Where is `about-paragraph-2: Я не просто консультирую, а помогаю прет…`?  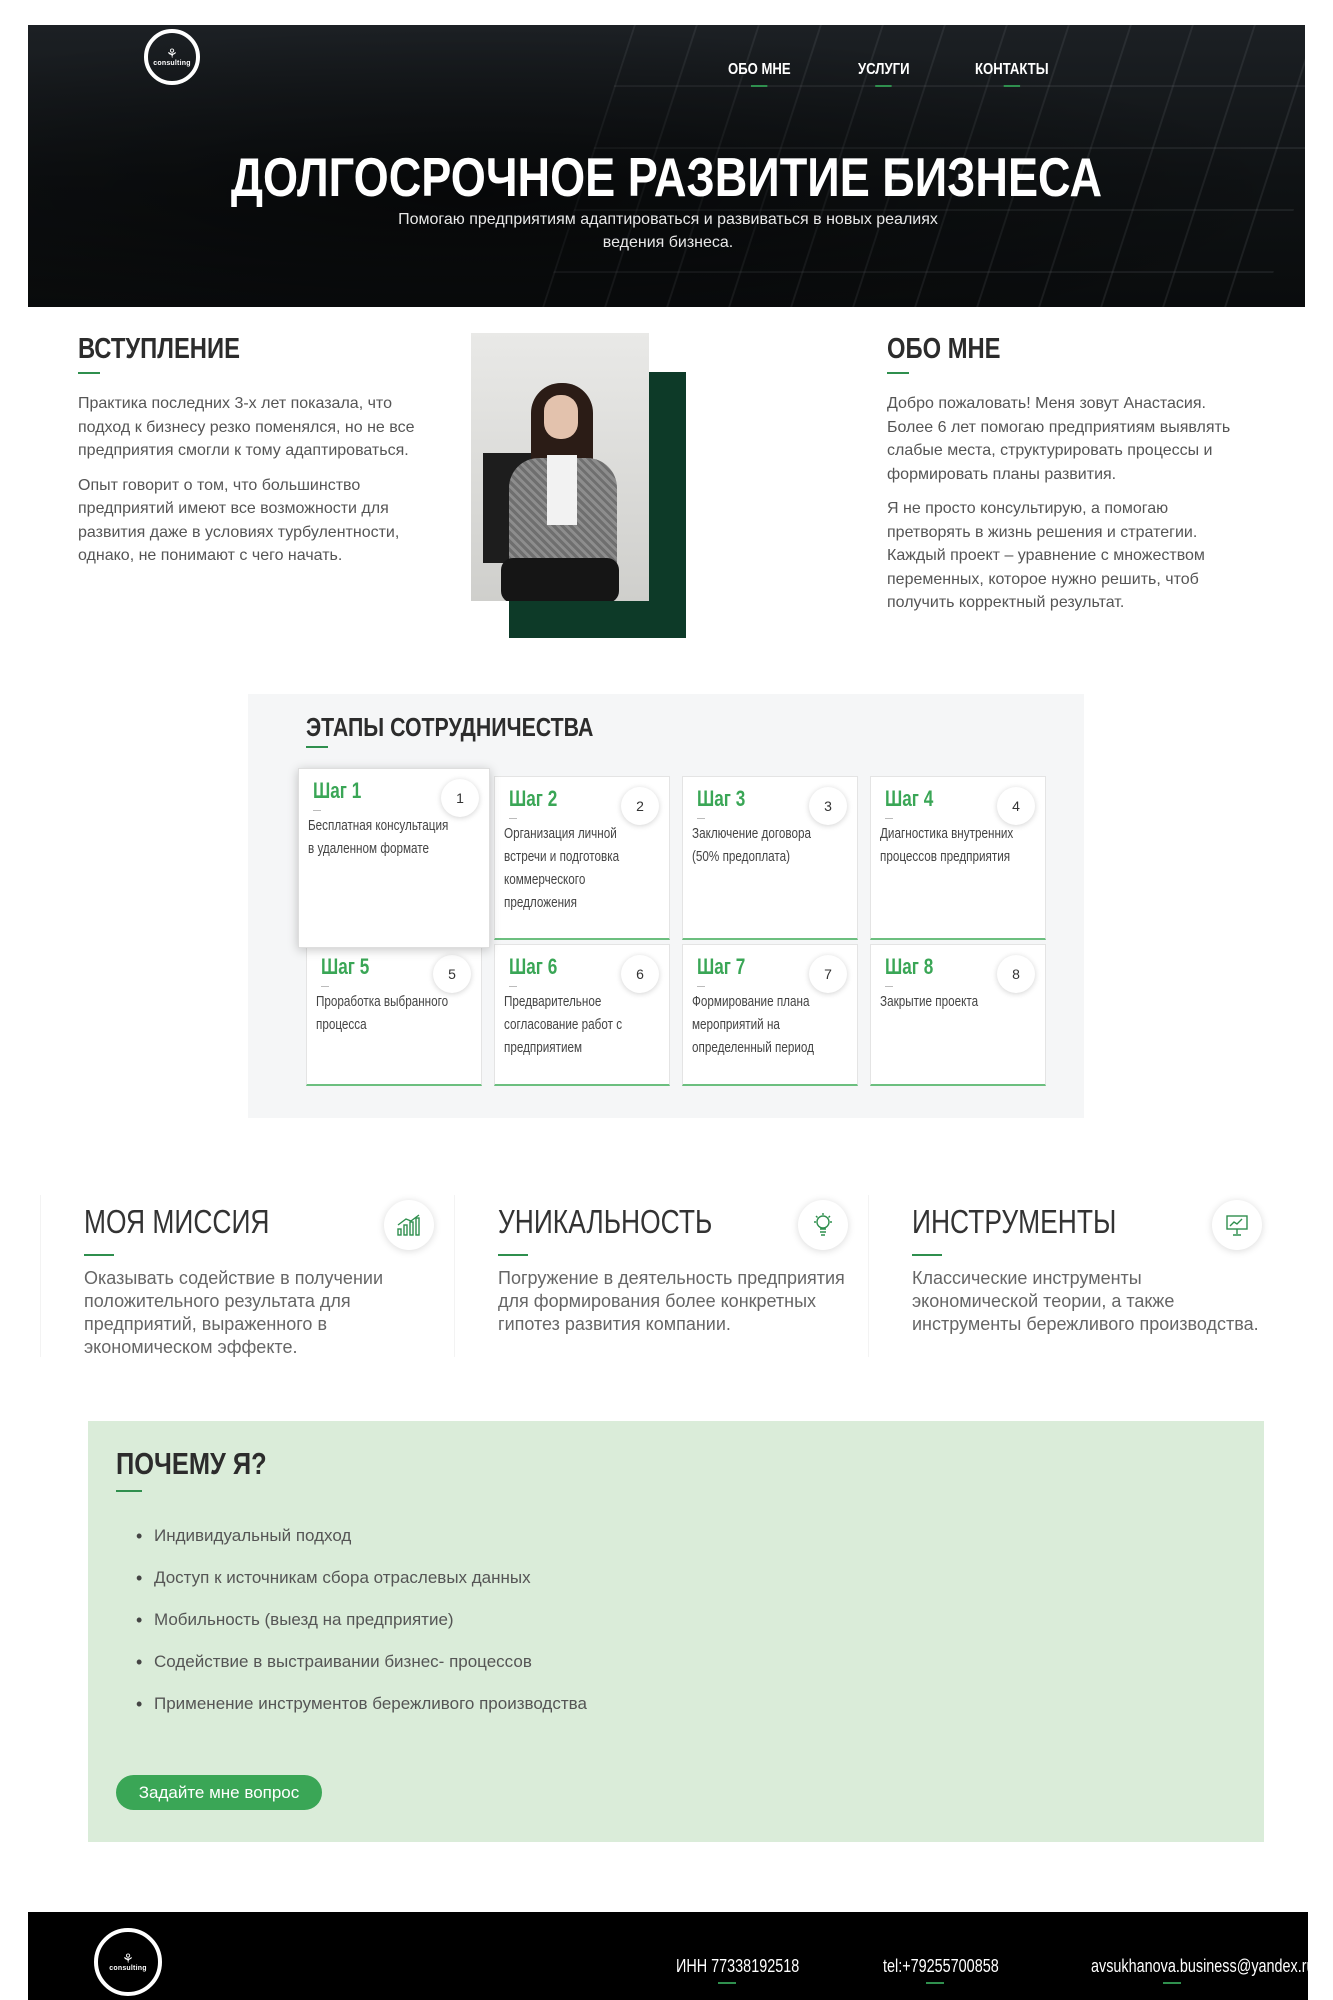 about-paragraph-2: Я не просто консультирую, а помогаю прет… is located at coordinates (1046, 555).